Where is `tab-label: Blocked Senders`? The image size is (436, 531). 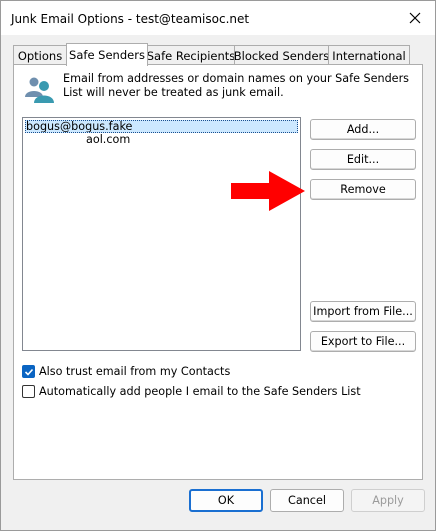 tab-label: Blocked Senders is located at coordinates (281, 55).